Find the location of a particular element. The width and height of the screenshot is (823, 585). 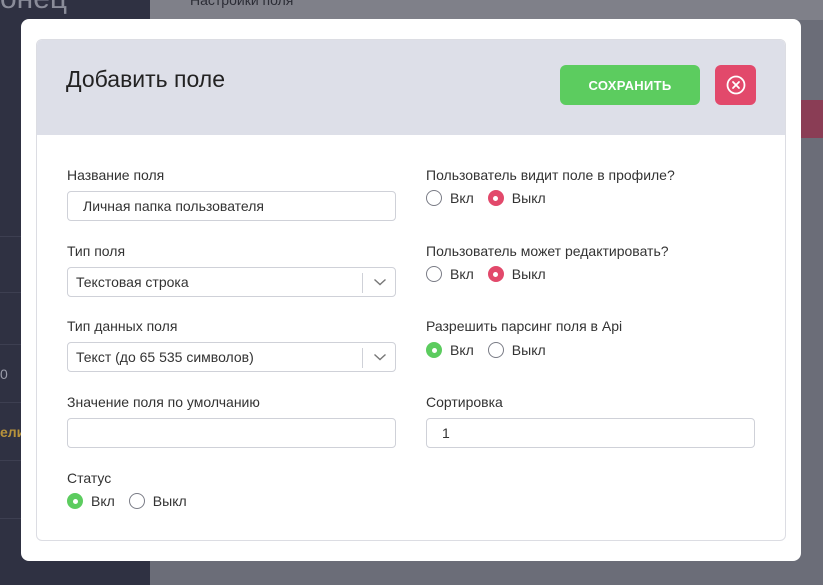

can-edit-radio-group: Вкл Выкл is located at coordinates (493, 274).